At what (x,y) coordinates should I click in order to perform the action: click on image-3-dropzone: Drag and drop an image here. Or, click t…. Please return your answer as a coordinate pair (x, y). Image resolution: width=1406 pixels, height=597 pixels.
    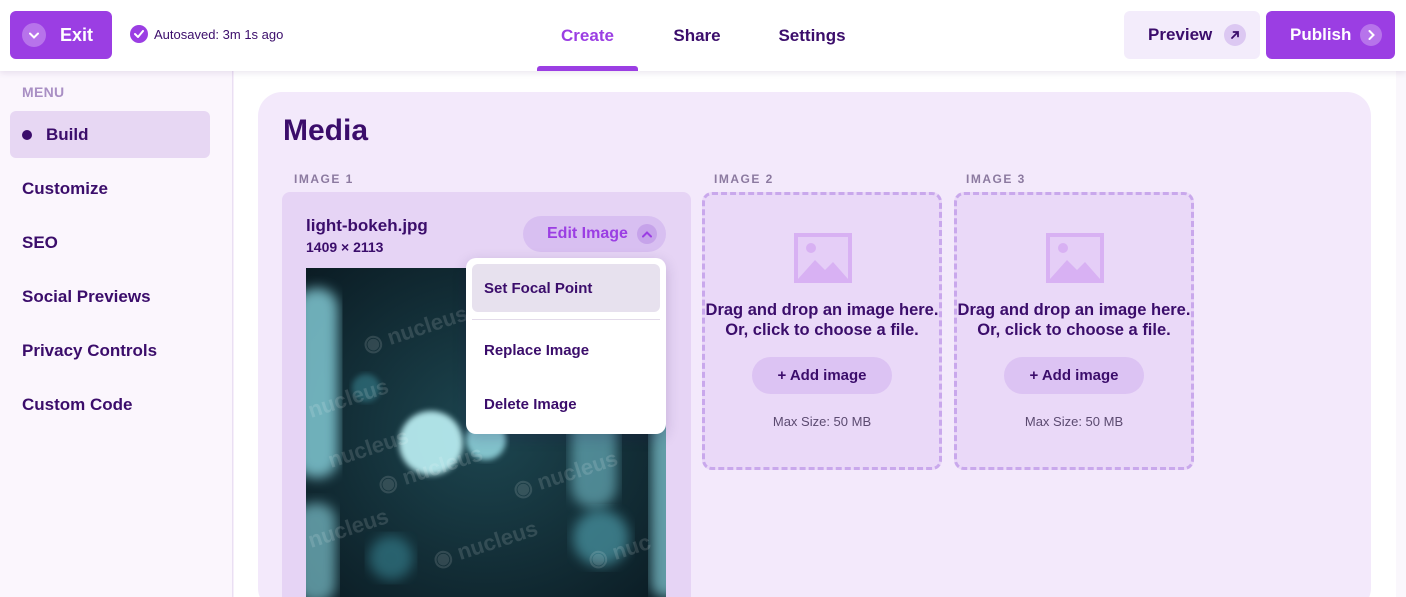
    Looking at the image, I should click on (1074, 331).